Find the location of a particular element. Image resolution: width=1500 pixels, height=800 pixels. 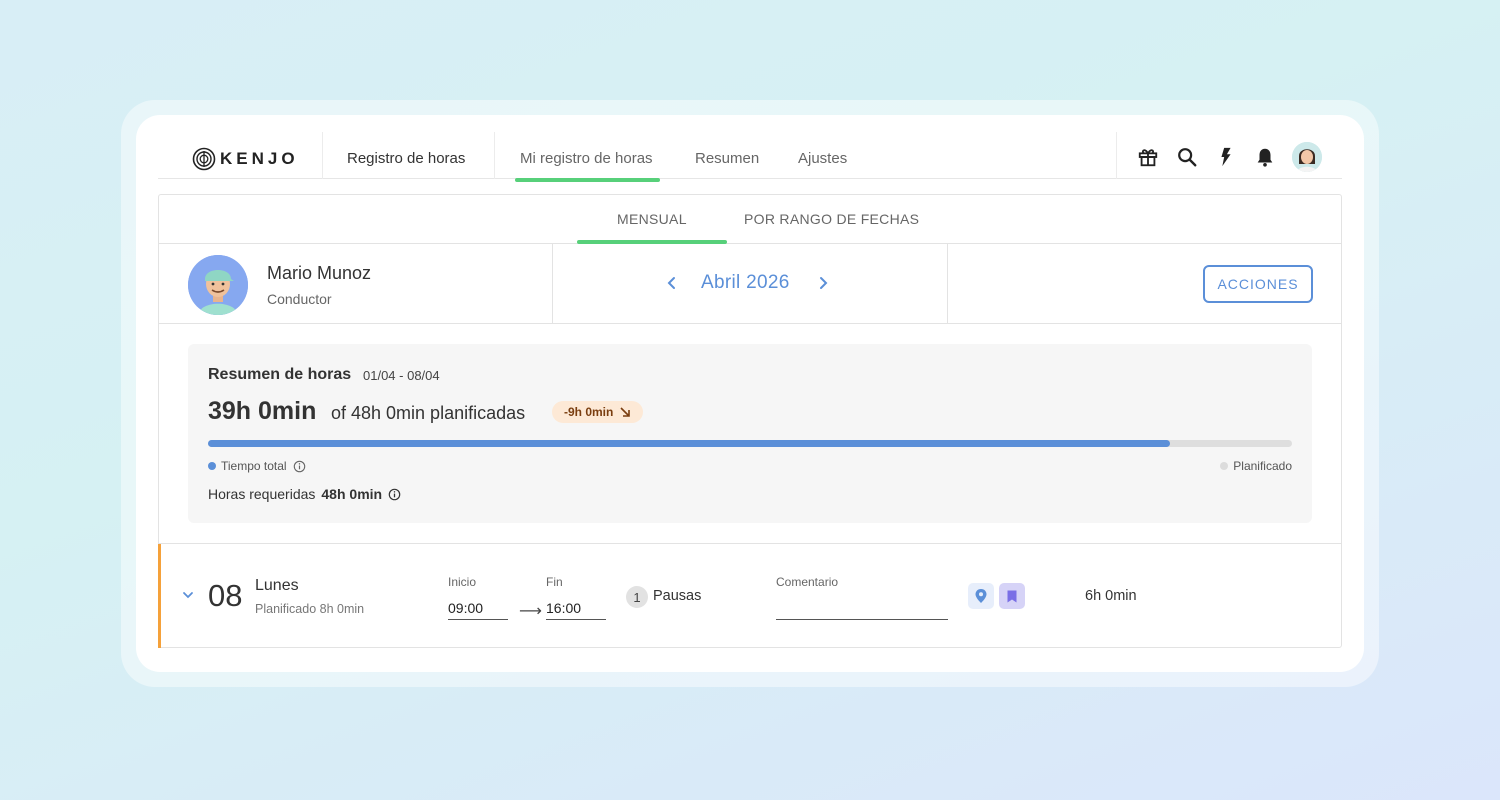

day-planned-hours: Planificado 8h 0min is located at coordinates (310, 609).